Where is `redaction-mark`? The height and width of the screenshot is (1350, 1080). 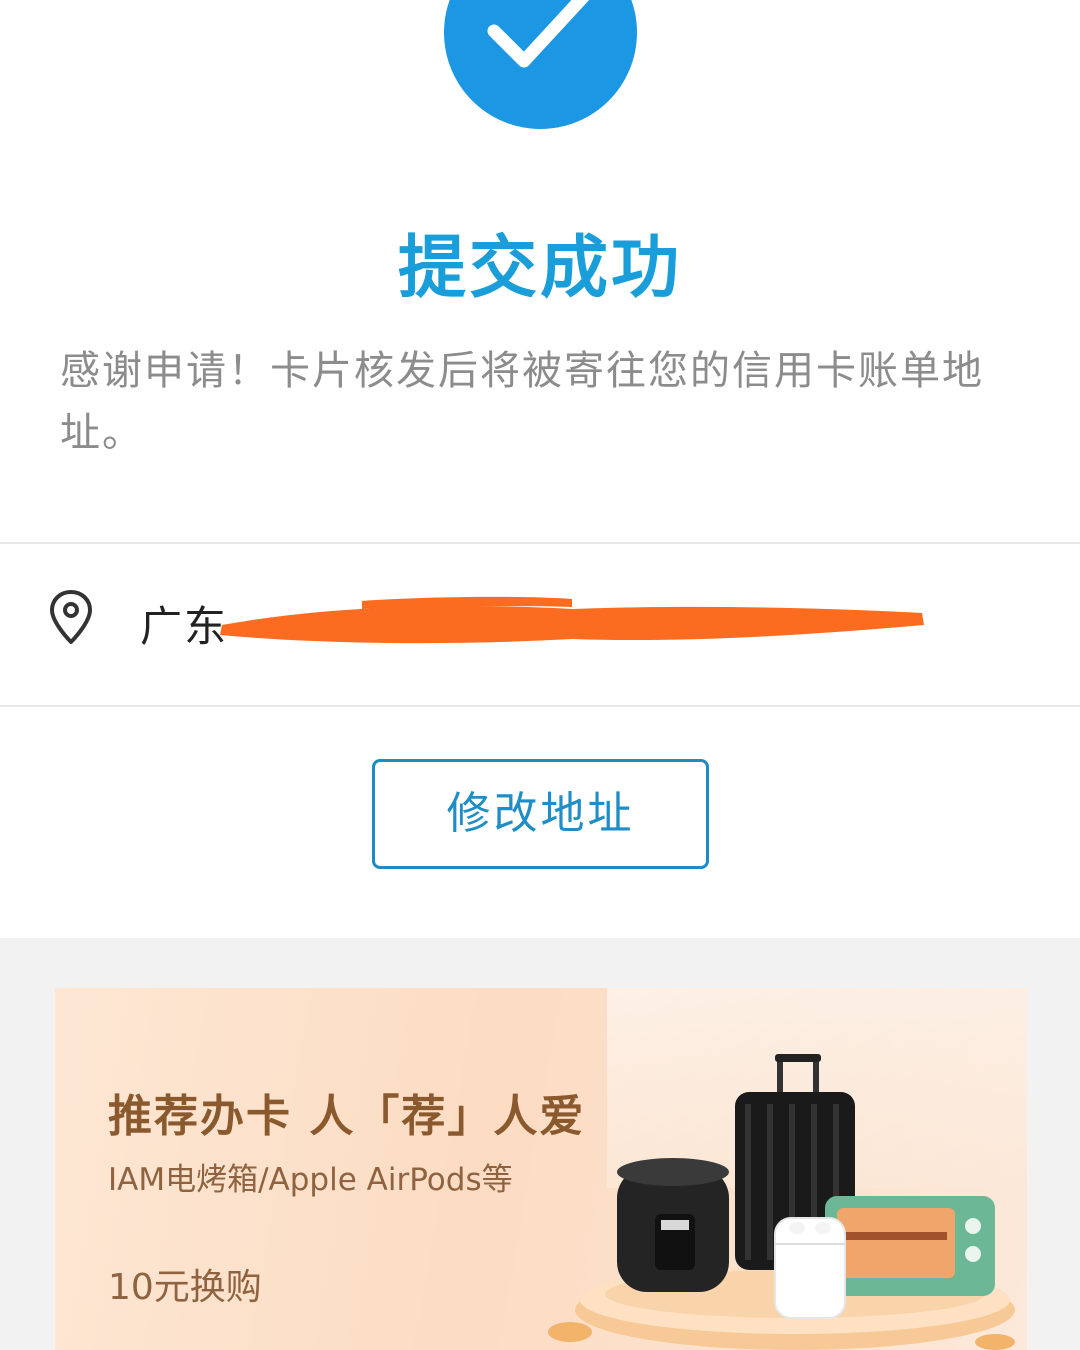
redaction-mark is located at coordinates (572, 620).